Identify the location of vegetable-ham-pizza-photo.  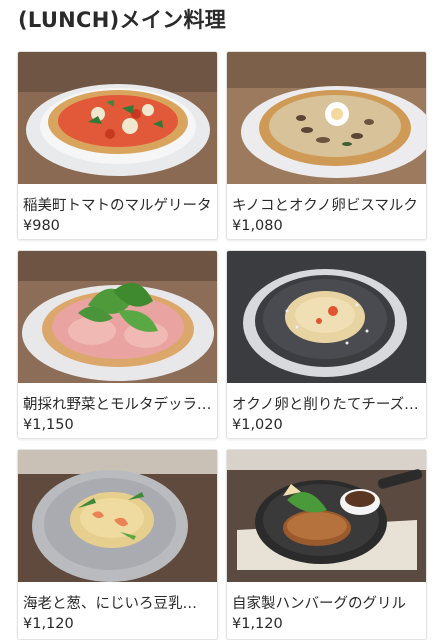
(117, 317).